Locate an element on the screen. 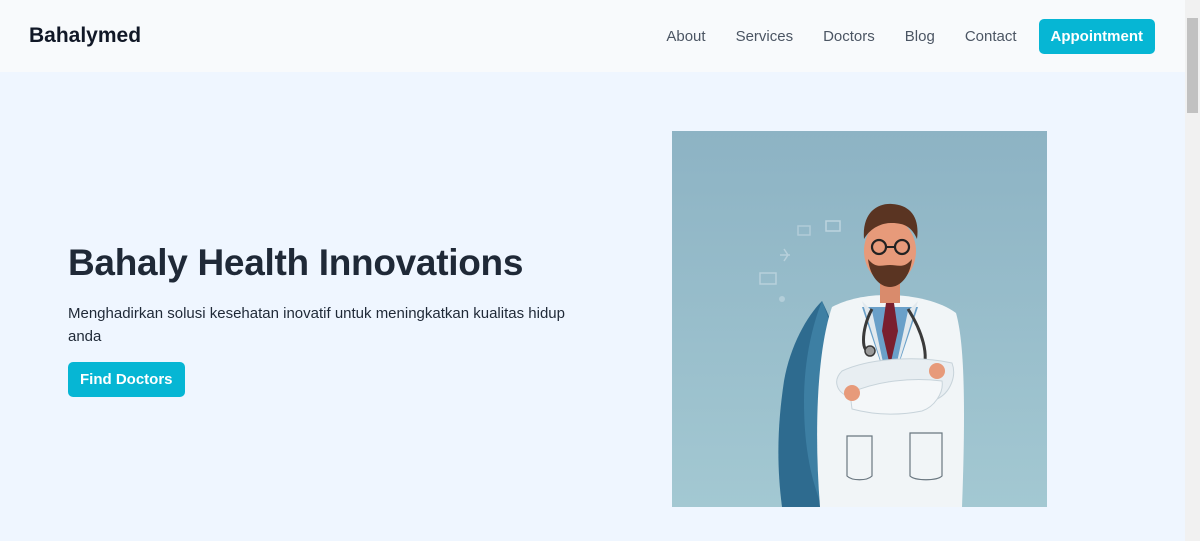 This screenshot has height=541, width=1200. find-doctors-button: Find Doctors is located at coordinates (126, 379).